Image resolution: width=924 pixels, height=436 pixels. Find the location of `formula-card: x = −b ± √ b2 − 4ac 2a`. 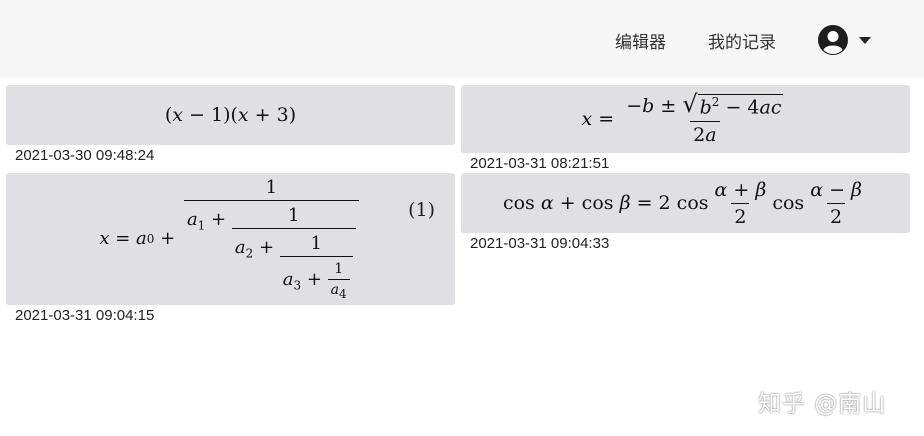

formula-card: x = −b ± √ b2 − 4ac 2a is located at coordinates (685, 119).